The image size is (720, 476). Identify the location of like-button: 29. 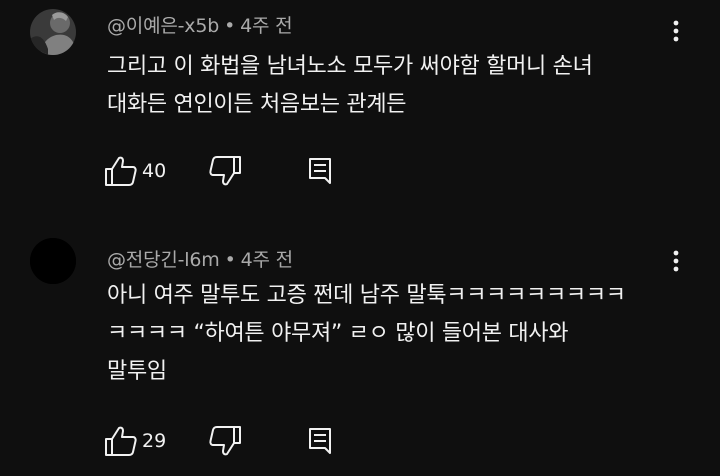
(135, 441).